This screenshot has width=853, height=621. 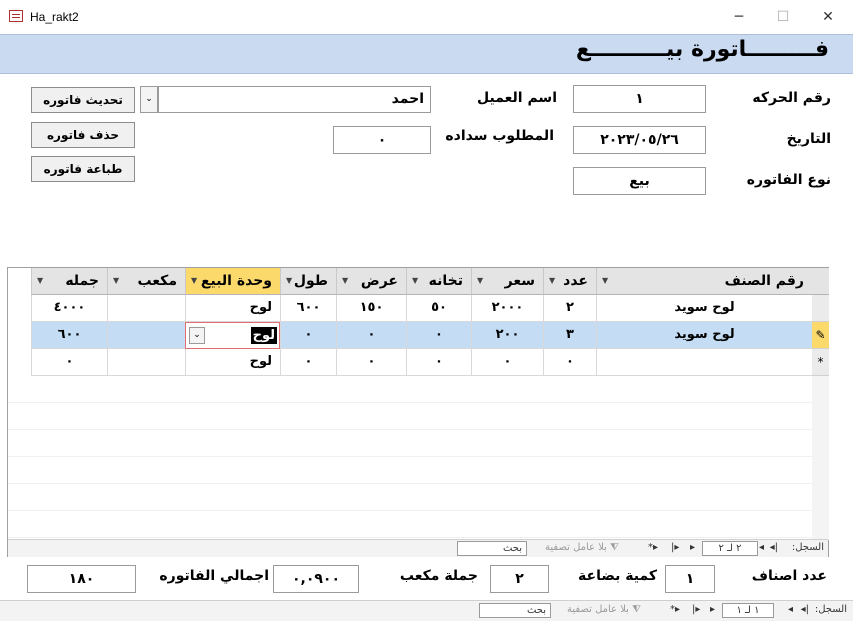 What do you see at coordinates (507, 308) in the screenshot?
I see `cell-price: ٢٠٠٠` at bounding box center [507, 308].